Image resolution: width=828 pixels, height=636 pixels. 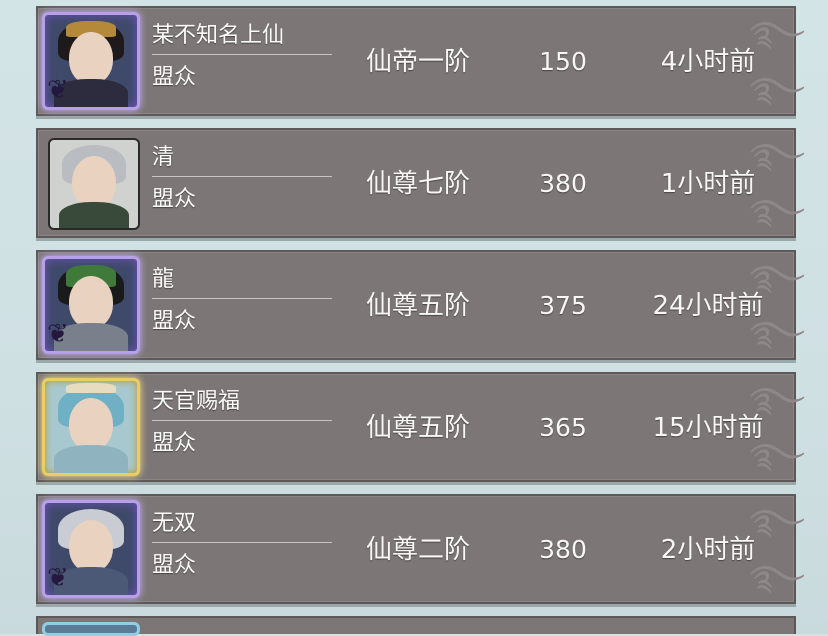 What do you see at coordinates (708, 428) in the screenshot?
I see `member-last-online: 15小时前` at bounding box center [708, 428].